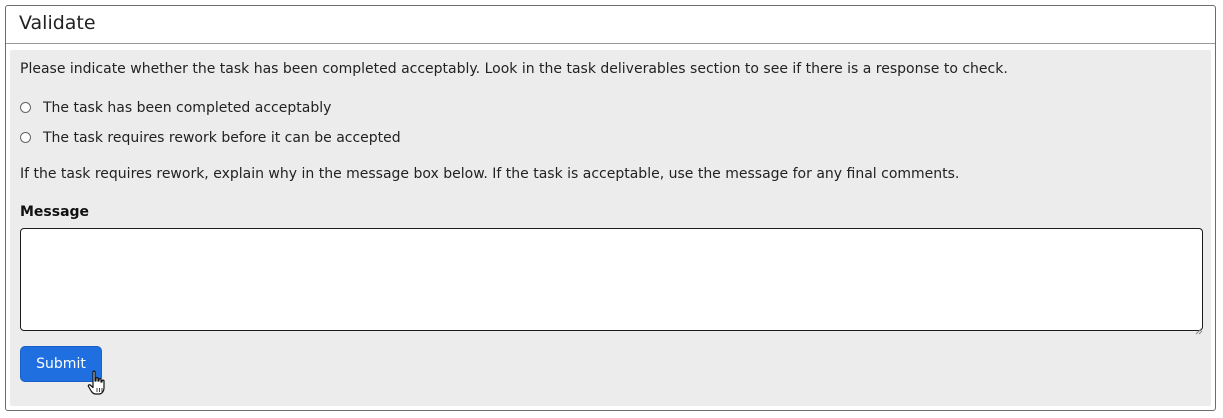 The width and height of the screenshot is (1223, 418). I want to click on hand-pointer-icon, so click(97, 383).